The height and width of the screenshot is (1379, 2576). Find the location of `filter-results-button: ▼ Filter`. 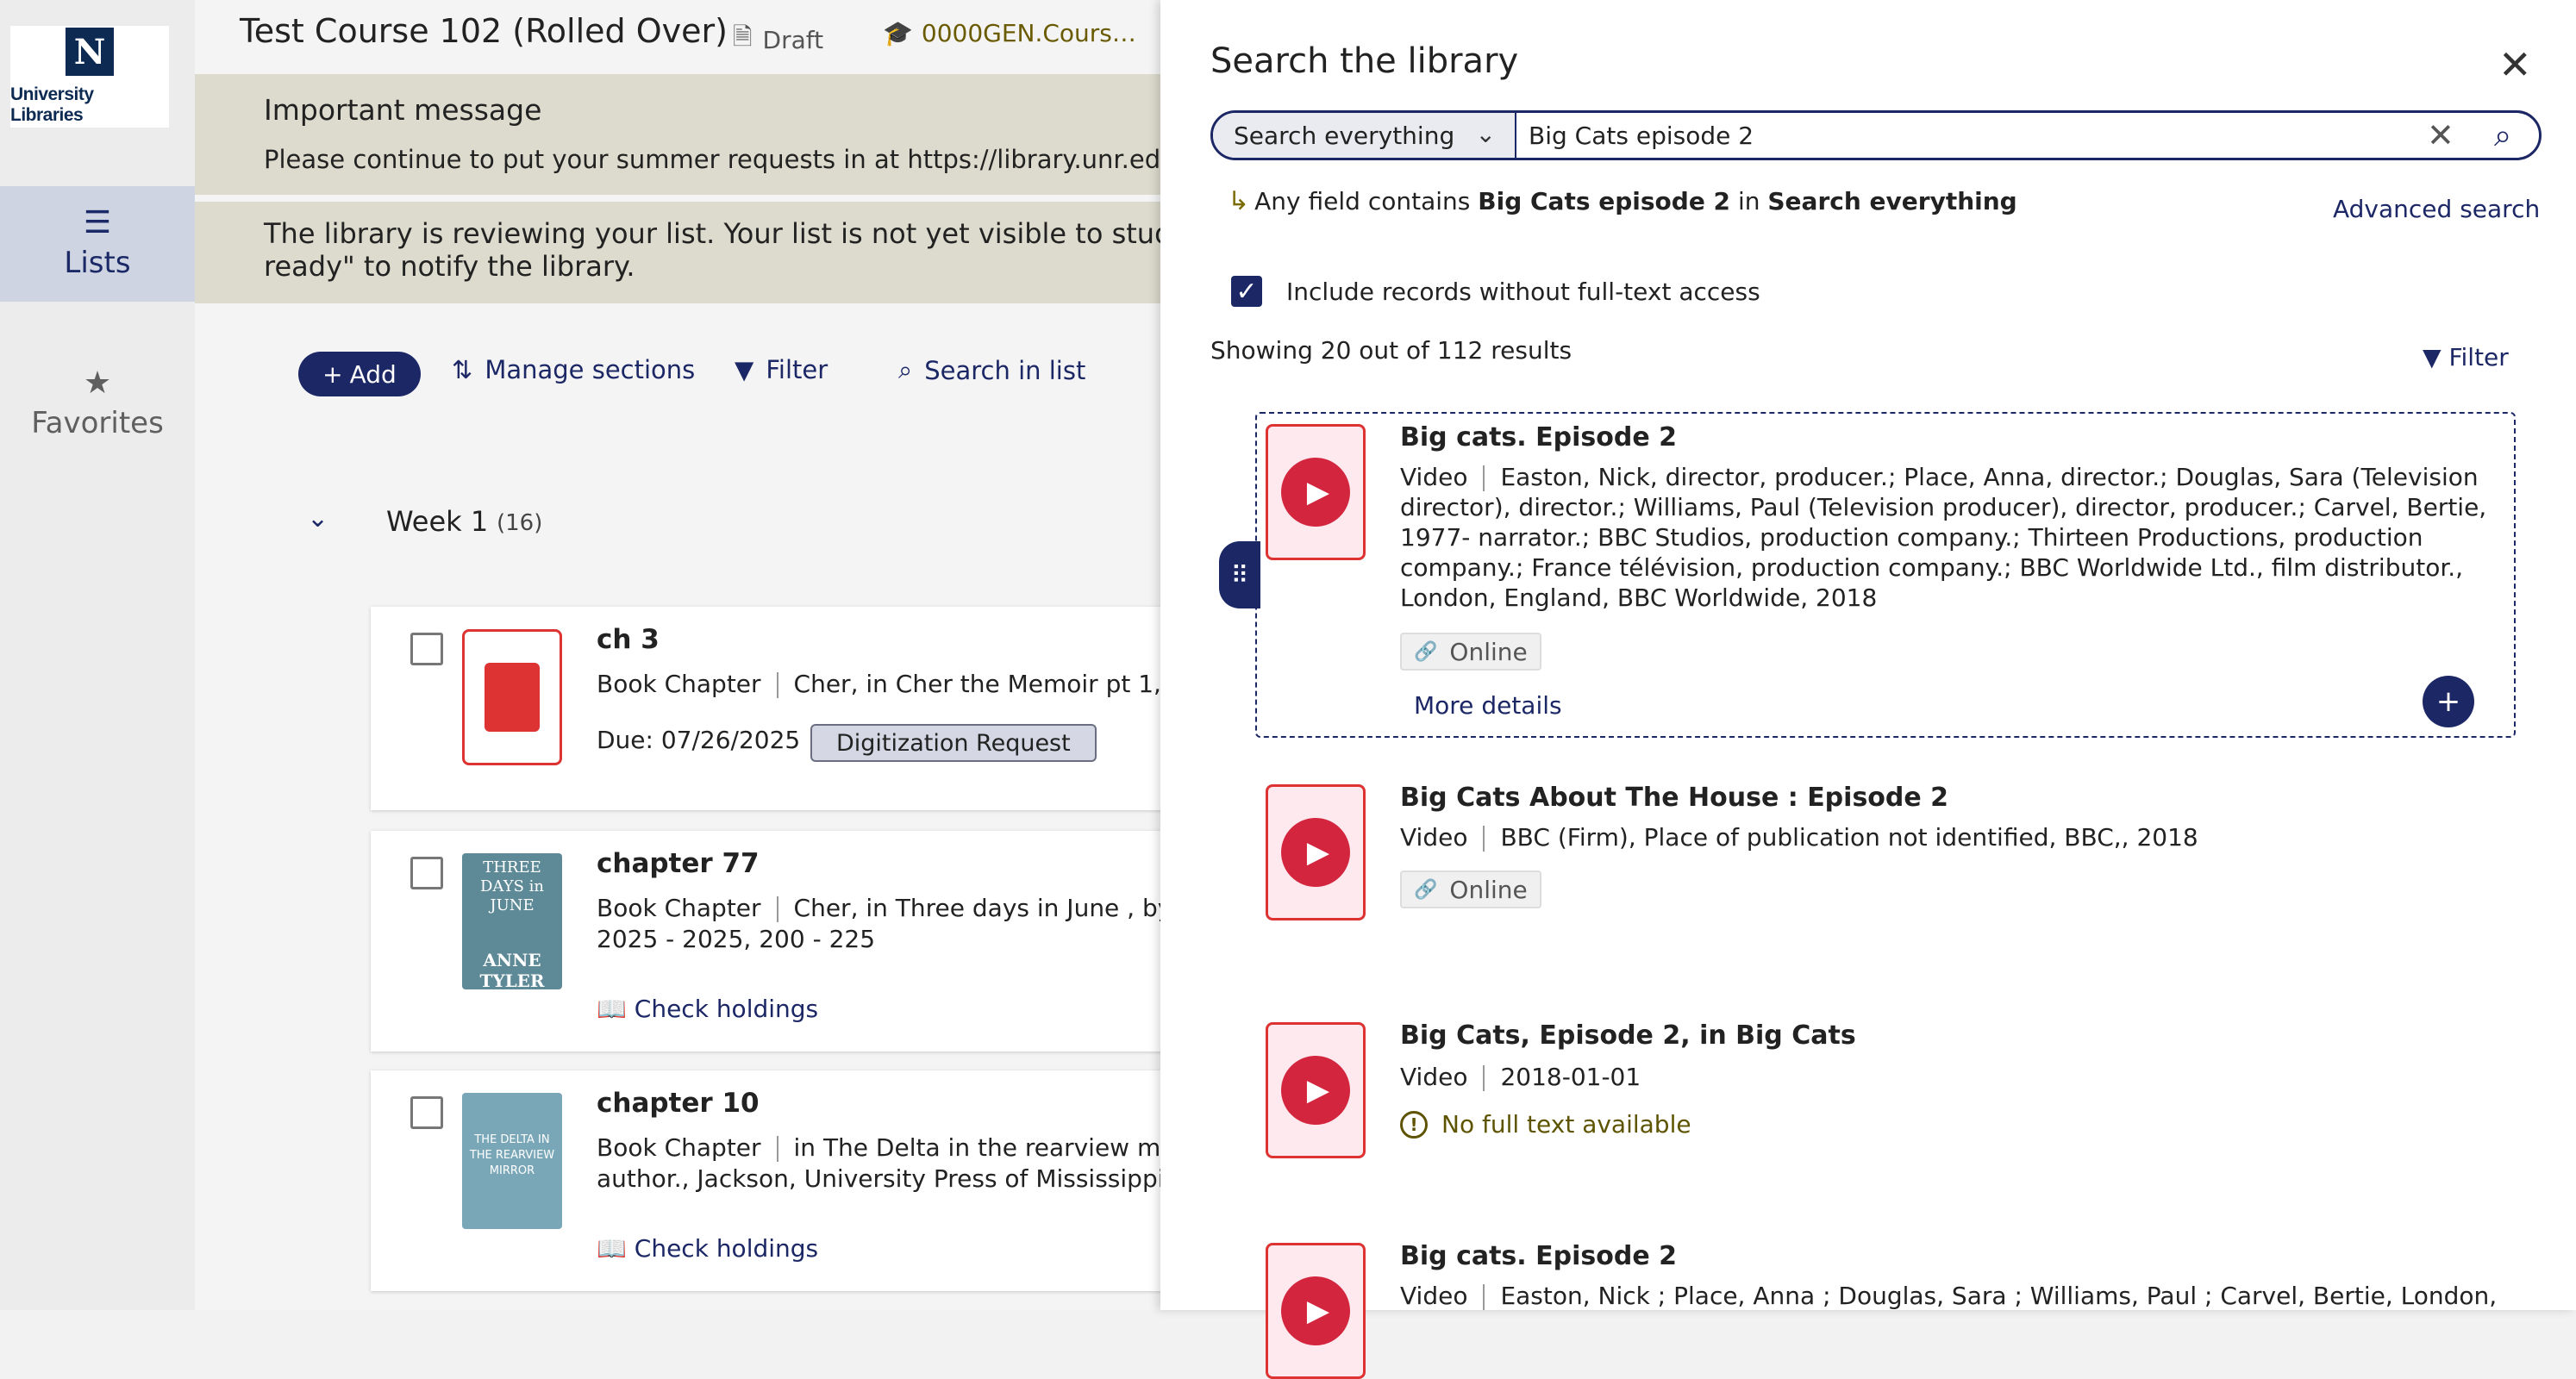

filter-results-button: ▼ Filter is located at coordinates (2466, 357).